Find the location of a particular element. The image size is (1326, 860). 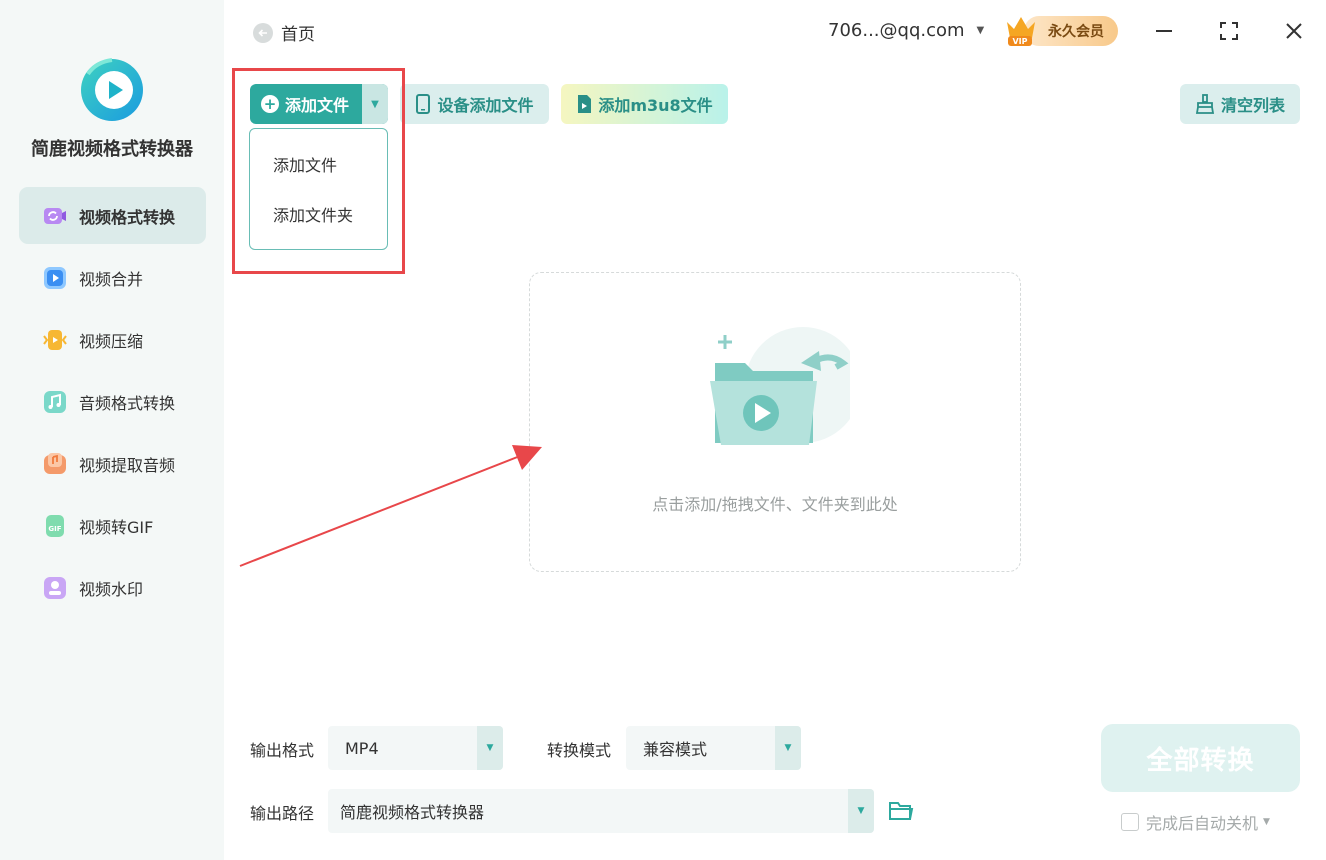

sidebar-item-gif: GIF 视频转GIF is located at coordinates (112, 525).